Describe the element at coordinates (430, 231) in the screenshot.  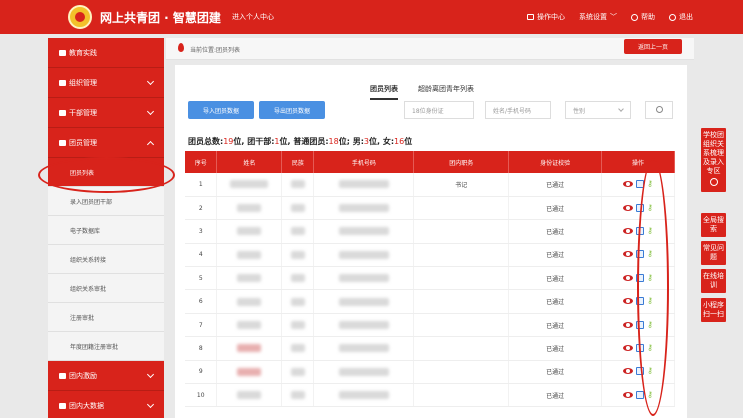
I see `table-row: 3 已通过 ⚷` at that location.